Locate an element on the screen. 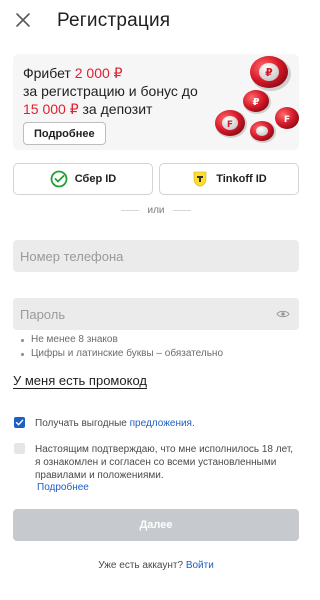 The height and width of the screenshot is (600, 320). or-label: или is located at coordinates (156, 210).